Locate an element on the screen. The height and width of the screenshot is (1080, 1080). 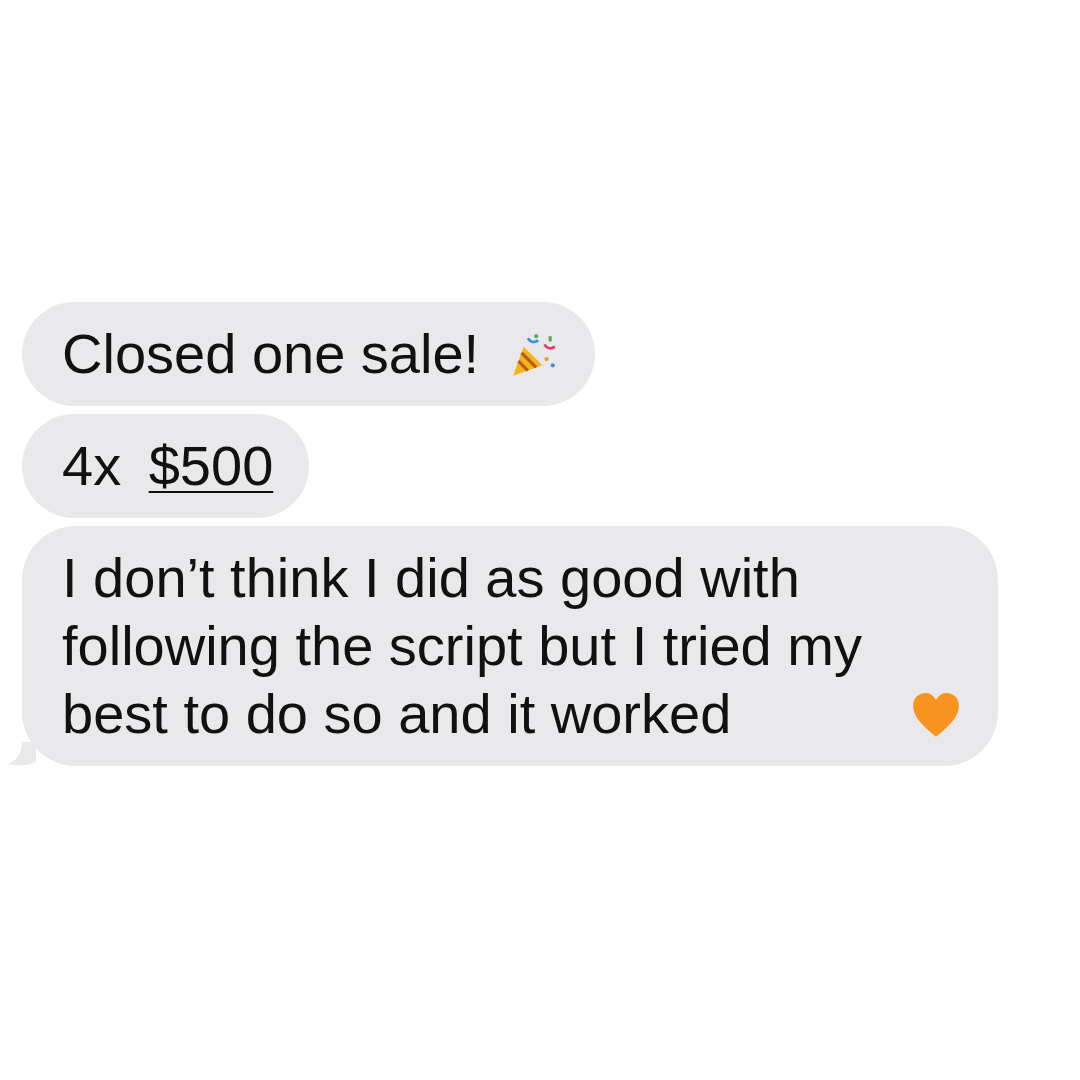
message-text: 4x is located at coordinates (92, 466).